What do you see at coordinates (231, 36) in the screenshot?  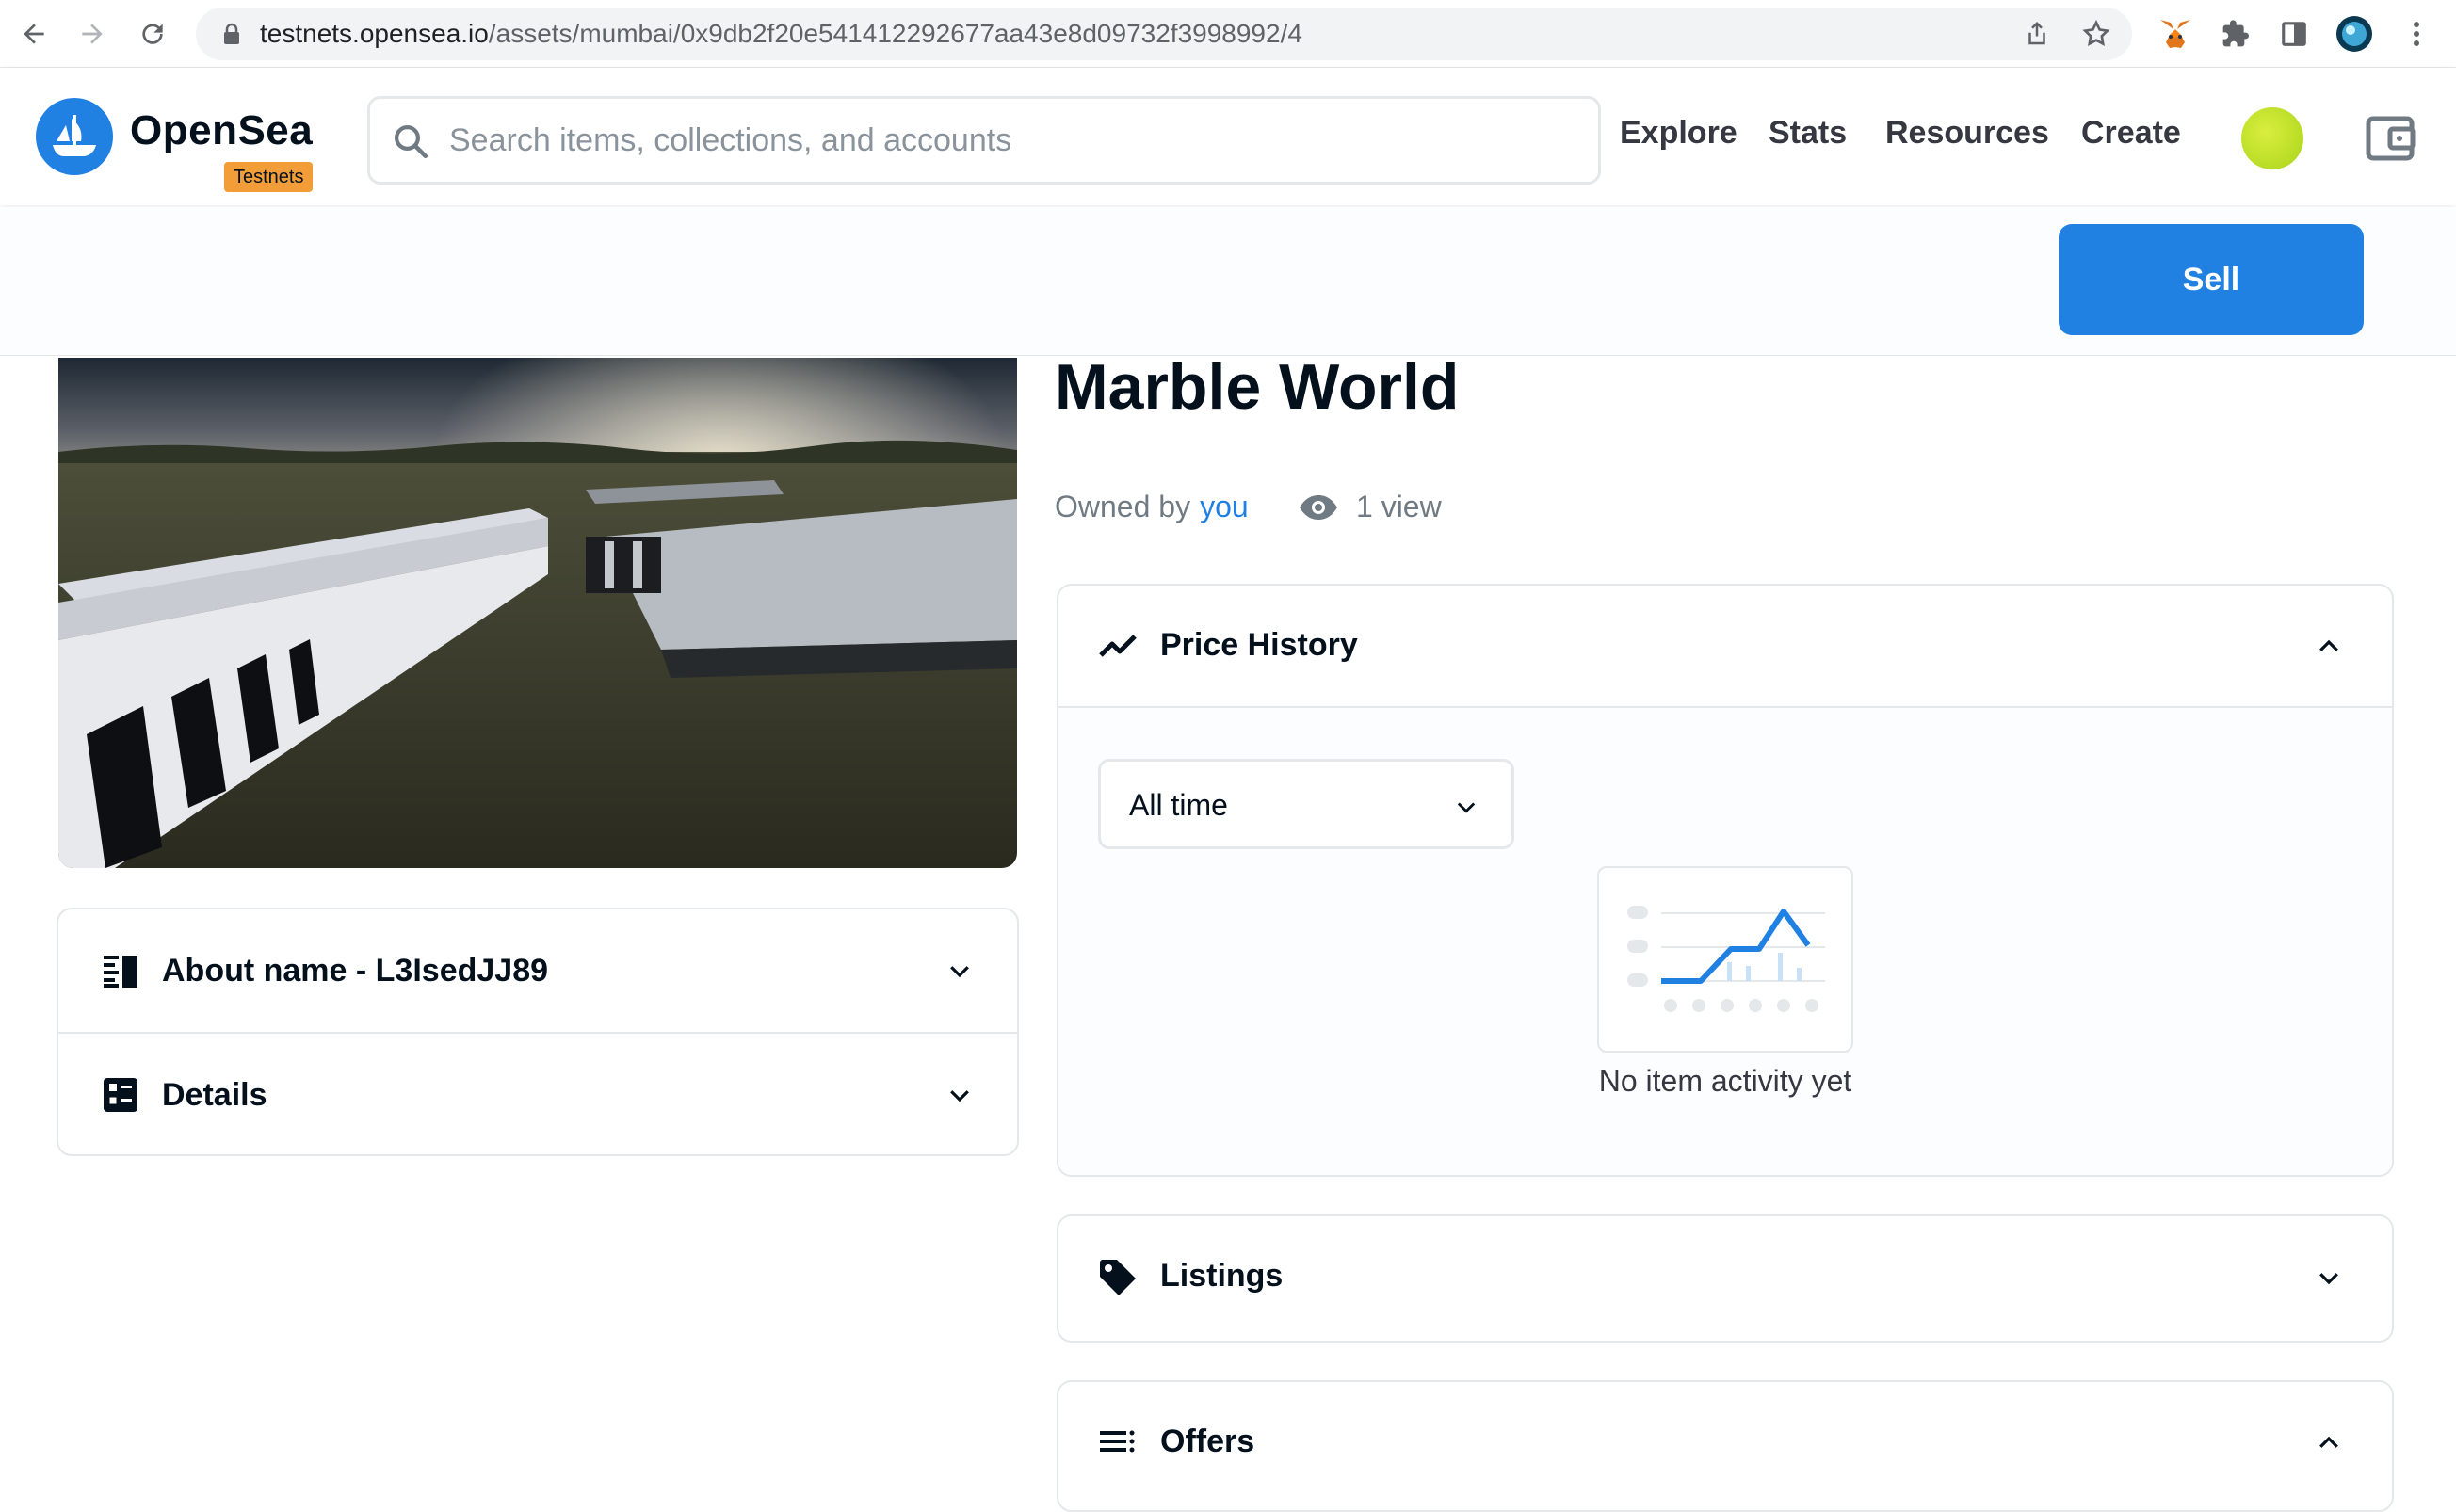 I see `lock-icon` at bounding box center [231, 36].